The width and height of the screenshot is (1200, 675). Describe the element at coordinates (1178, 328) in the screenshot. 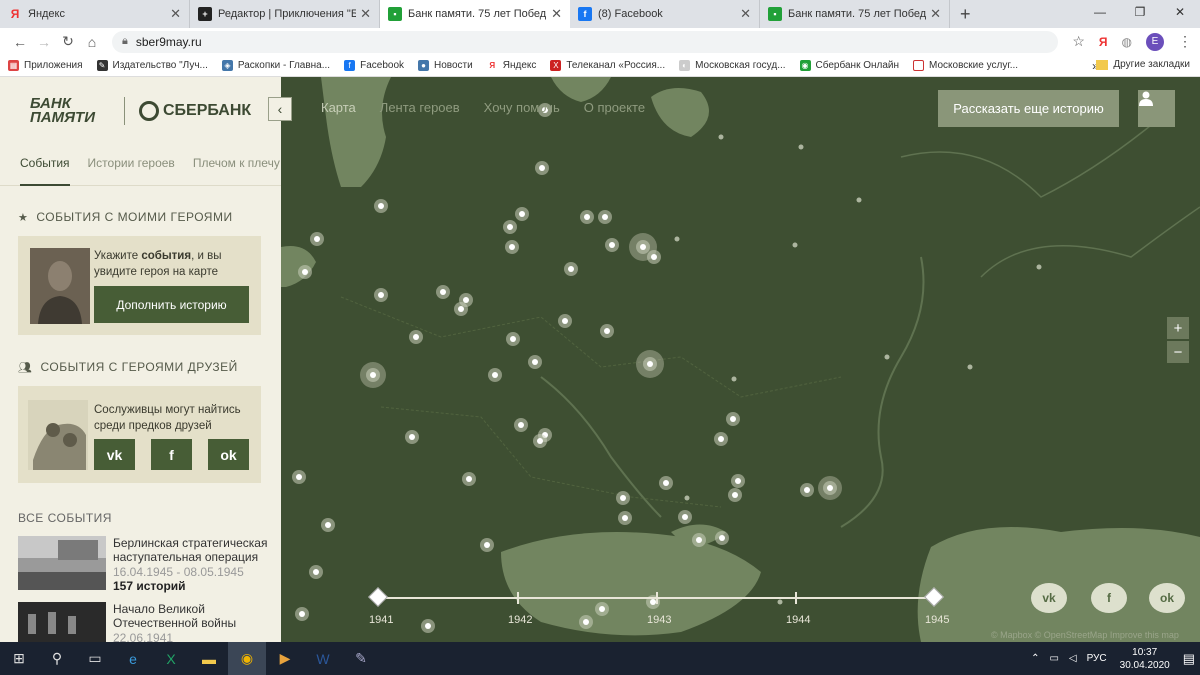

I see `zoom-in-button: +` at that location.